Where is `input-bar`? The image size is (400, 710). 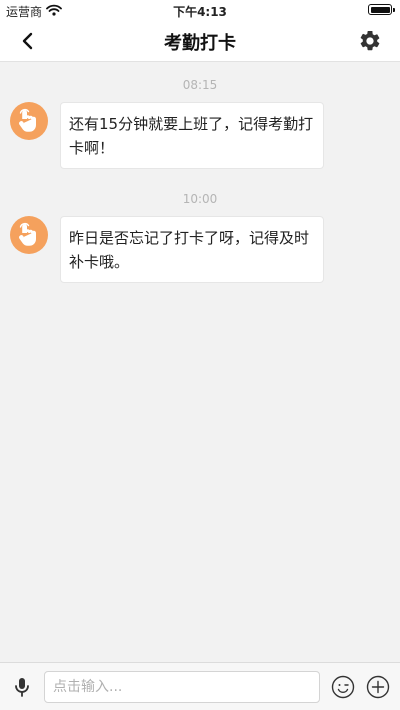 input-bar is located at coordinates (200, 686).